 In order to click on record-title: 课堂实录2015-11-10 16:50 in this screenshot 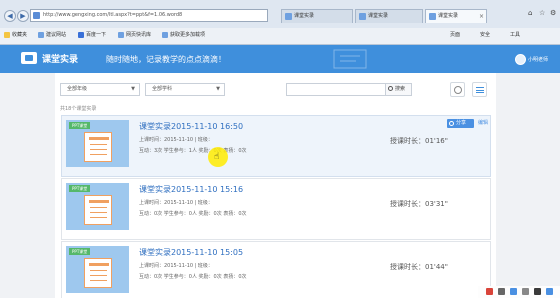, I will do `click(191, 126)`.